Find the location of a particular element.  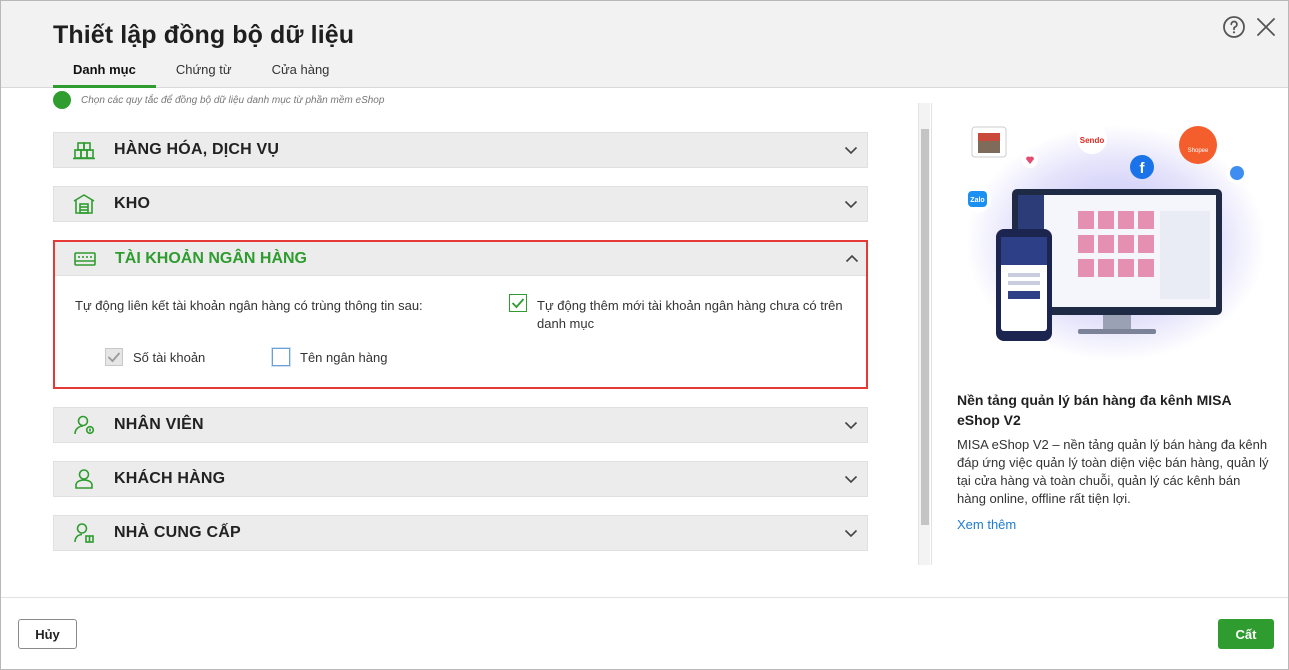

learn-more-link: Xem thêm is located at coordinates (986, 524).